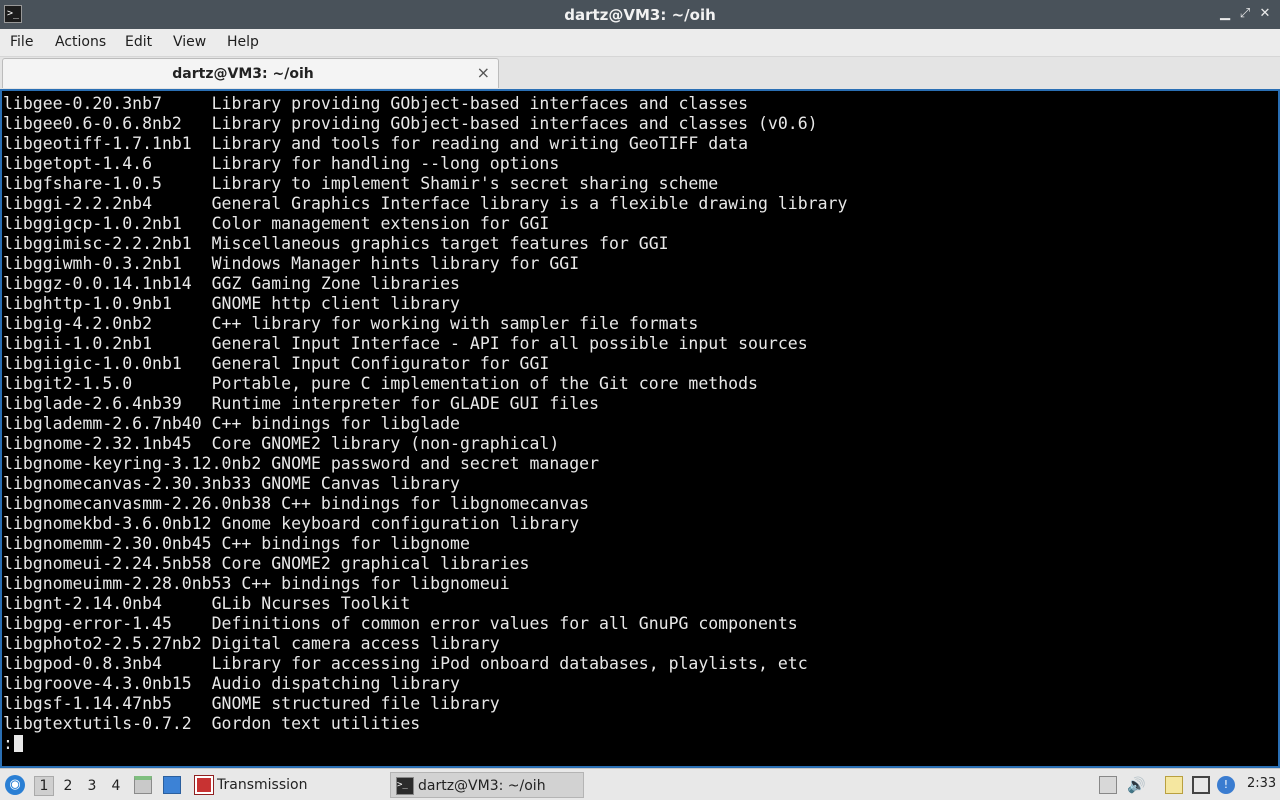 This screenshot has height=800, width=1280. What do you see at coordinates (172, 785) in the screenshot?
I see `show-desktop-icon` at bounding box center [172, 785].